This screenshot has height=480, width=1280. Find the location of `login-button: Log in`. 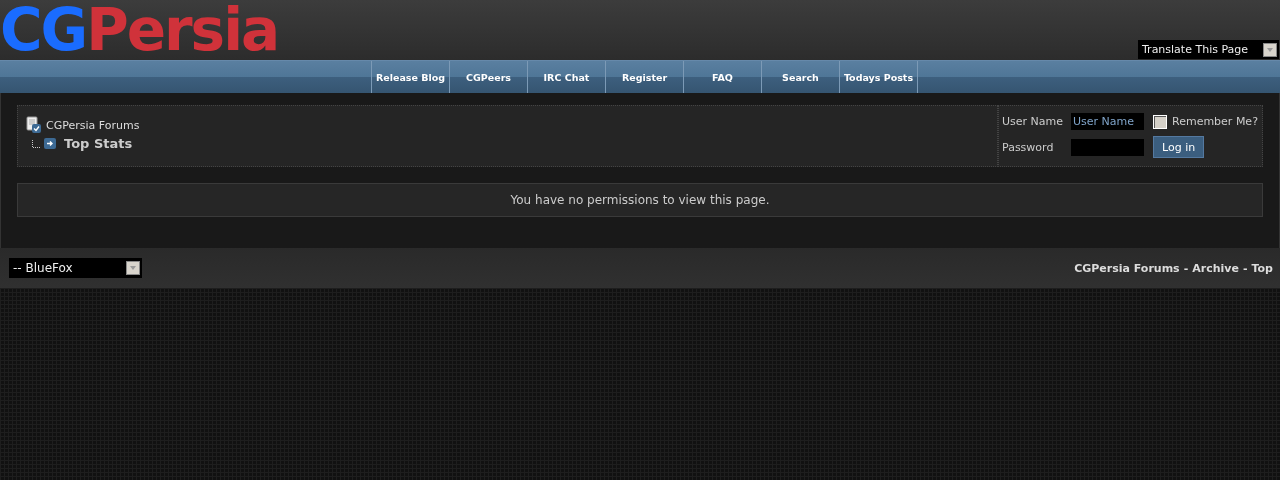

login-button: Log in is located at coordinates (1179, 147).